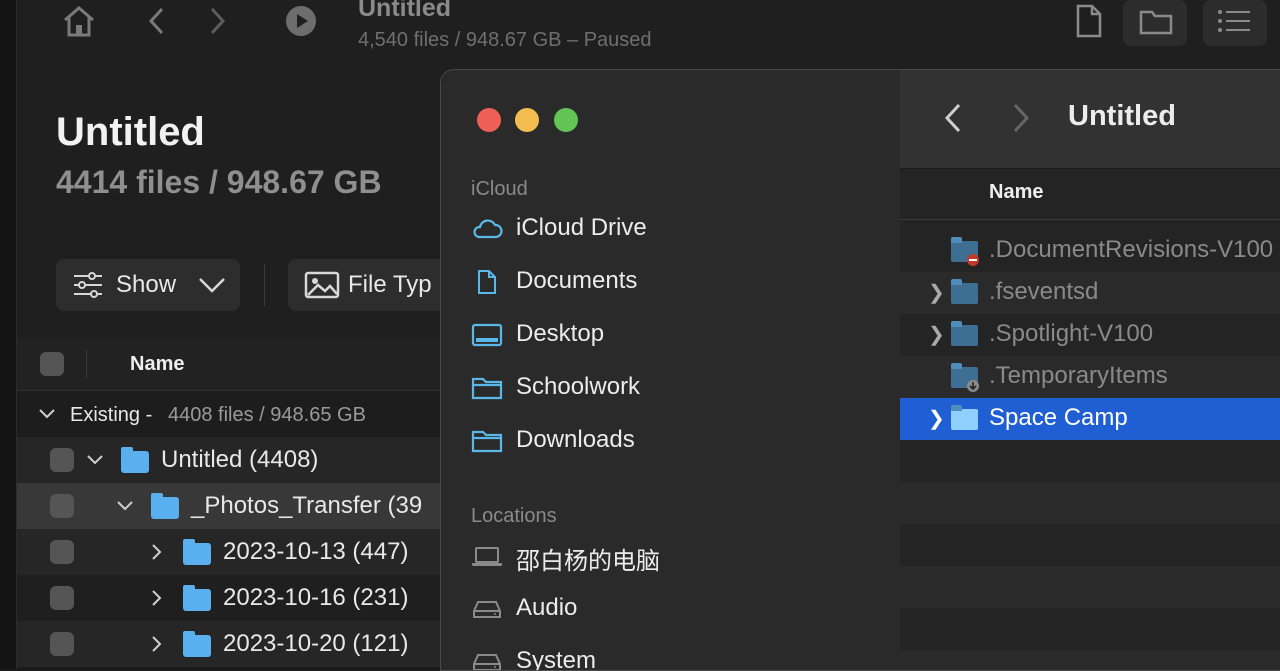 The width and height of the screenshot is (1280, 671). I want to click on file-row-selected: ❯ Space Camp, so click(1090, 419).